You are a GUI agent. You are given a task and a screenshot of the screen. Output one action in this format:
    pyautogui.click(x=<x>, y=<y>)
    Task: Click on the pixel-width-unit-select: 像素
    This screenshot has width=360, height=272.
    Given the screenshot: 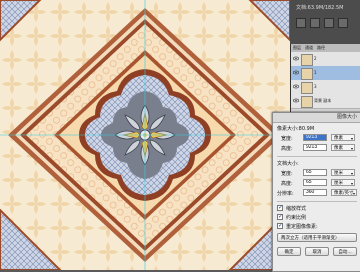 What is the action you would take?
    pyautogui.click(x=343, y=138)
    